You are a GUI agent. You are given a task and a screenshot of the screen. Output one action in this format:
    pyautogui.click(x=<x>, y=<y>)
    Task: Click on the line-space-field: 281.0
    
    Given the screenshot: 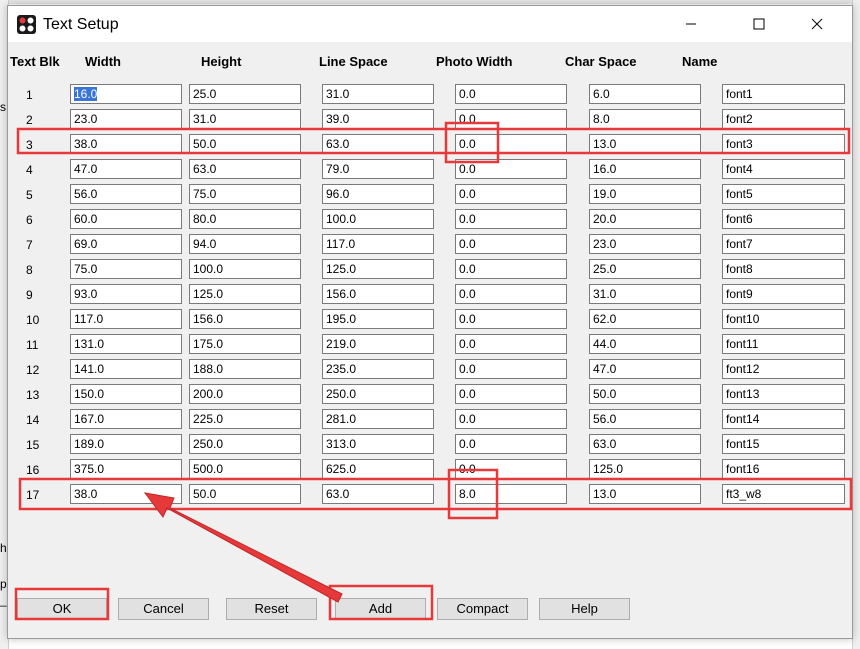 What is the action you would take?
    pyautogui.click(x=378, y=419)
    